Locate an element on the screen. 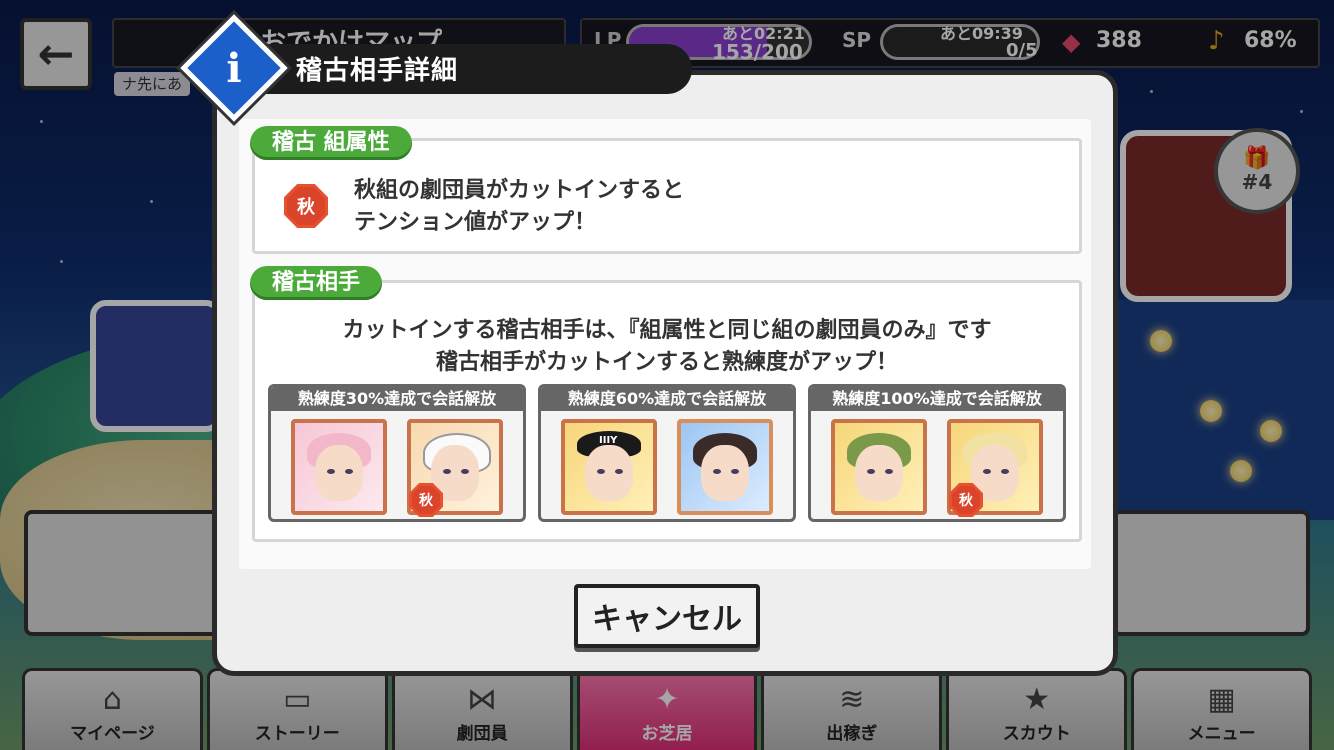 The width and height of the screenshot is (1334, 750). dialog-title: 稽古相手詳細 is located at coordinates (377, 71).